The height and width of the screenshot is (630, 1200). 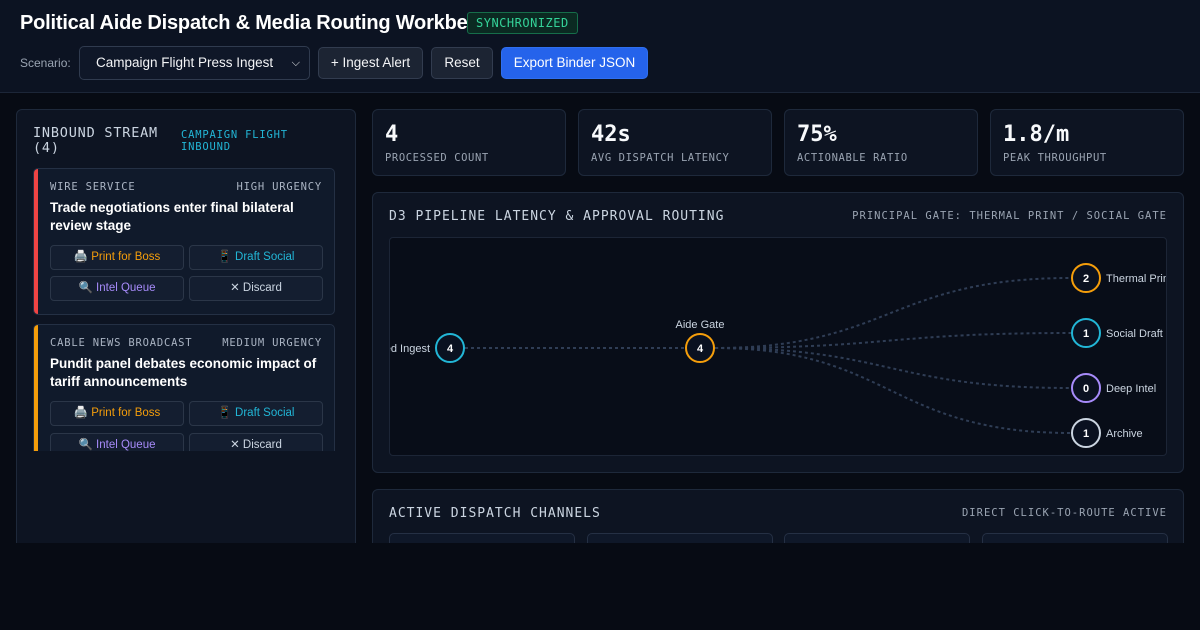 What do you see at coordinates (817, 134) in the screenshot?
I see `metric-value: 75%` at bounding box center [817, 134].